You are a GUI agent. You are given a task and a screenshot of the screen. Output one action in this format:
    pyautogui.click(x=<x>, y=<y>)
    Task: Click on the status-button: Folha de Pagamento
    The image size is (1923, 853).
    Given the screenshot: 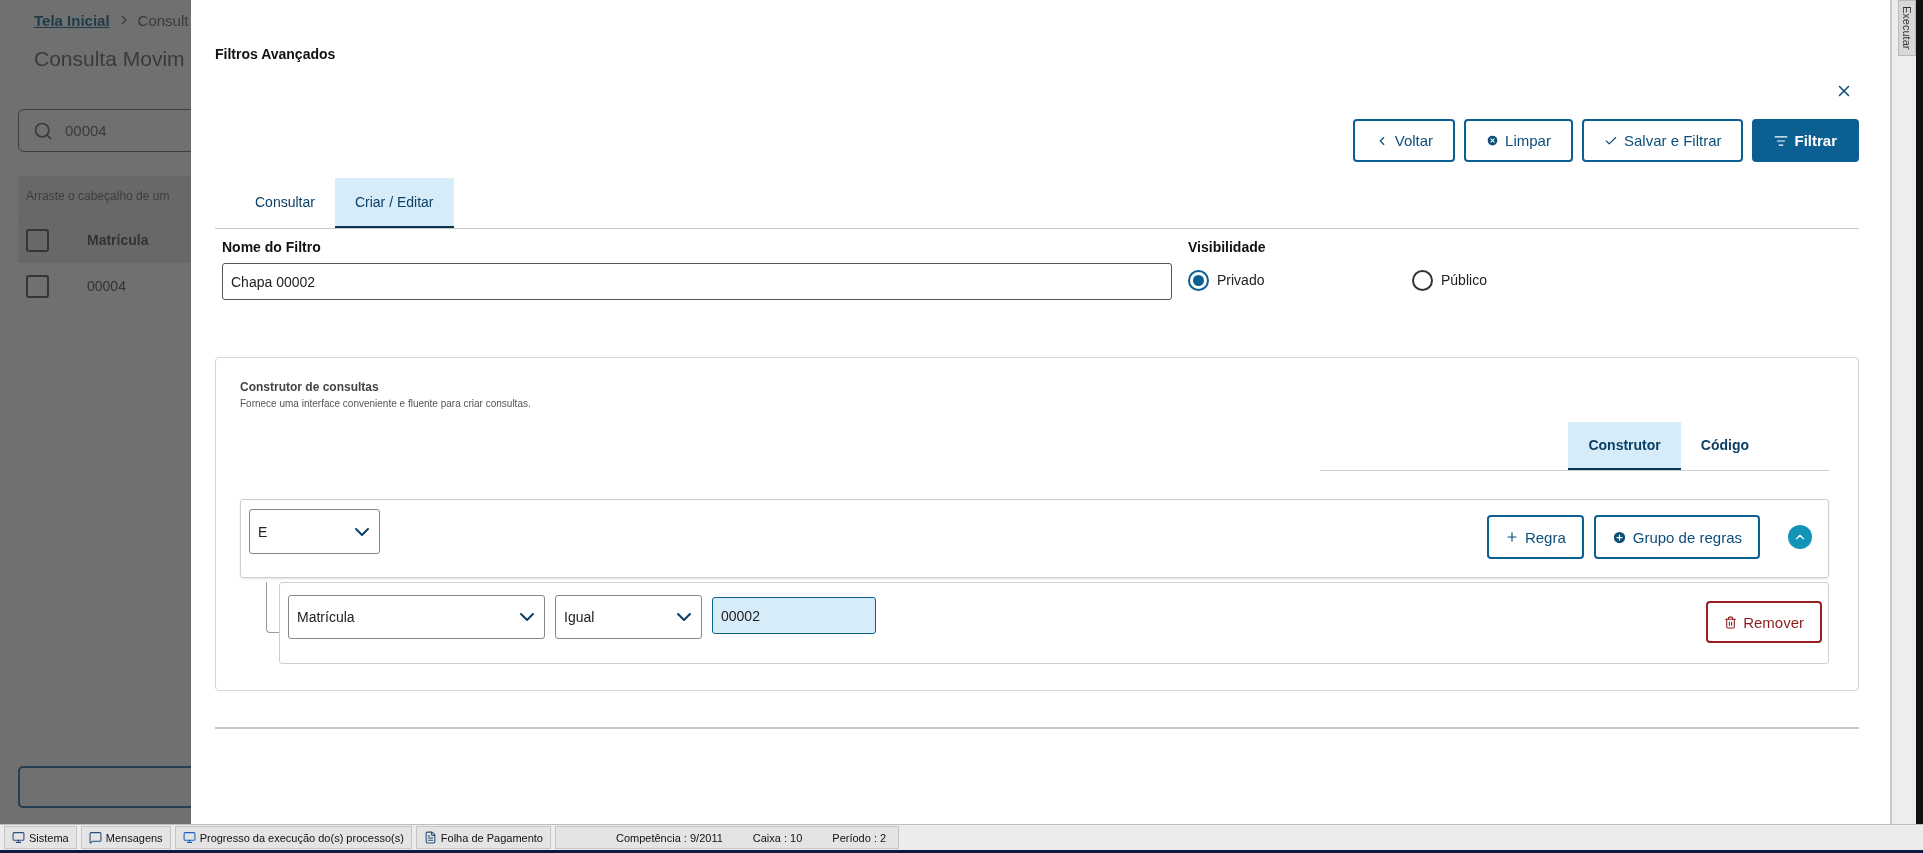 What is the action you would take?
    pyautogui.click(x=483, y=837)
    